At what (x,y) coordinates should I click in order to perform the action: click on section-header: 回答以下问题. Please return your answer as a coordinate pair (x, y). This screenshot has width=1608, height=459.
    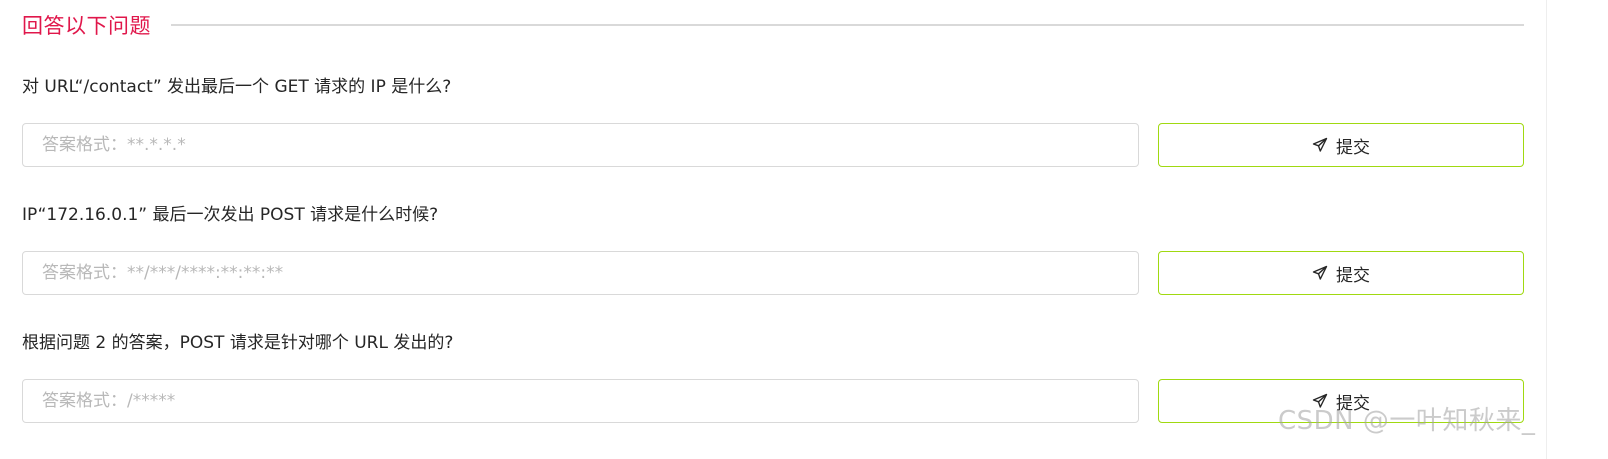
    Looking at the image, I should click on (773, 25).